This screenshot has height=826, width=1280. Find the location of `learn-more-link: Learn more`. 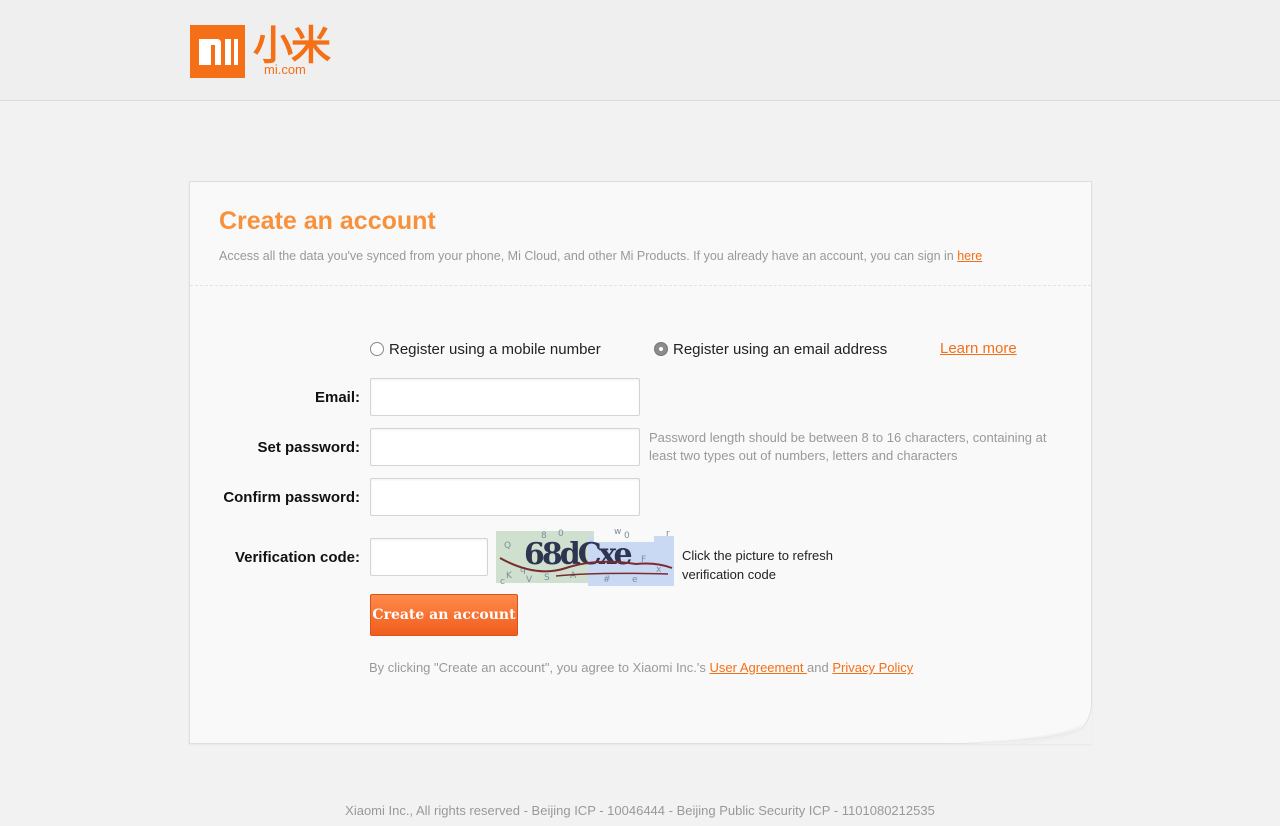

learn-more-link: Learn more is located at coordinates (978, 349).